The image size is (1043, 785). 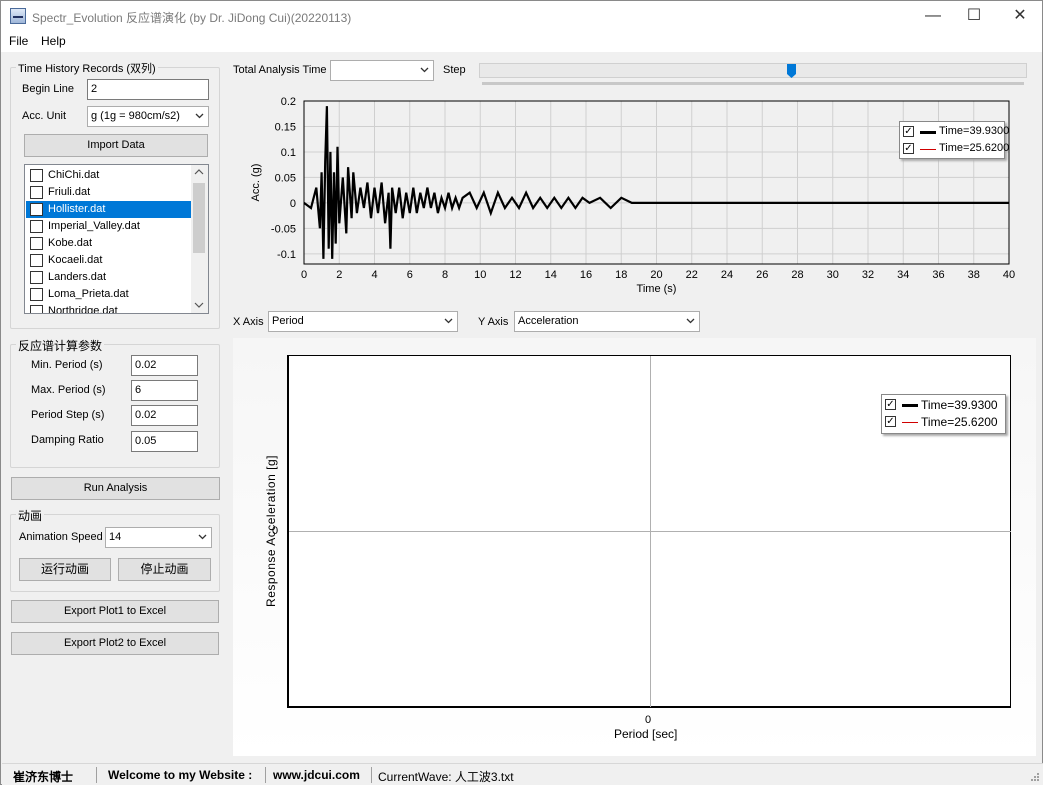 I want to click on acc-unit-select: g (1g = 980cm/s2), so click(x=148, y=116).